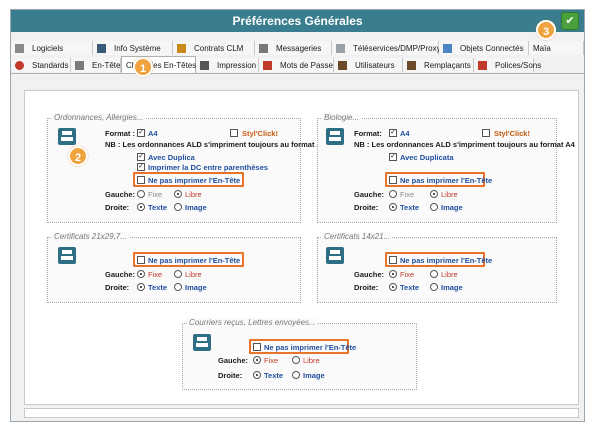 This screenshot has width=594, height=430. Describe the element at coordinates (19, 65) in the screenshot. I see `dot-icon` at that location.